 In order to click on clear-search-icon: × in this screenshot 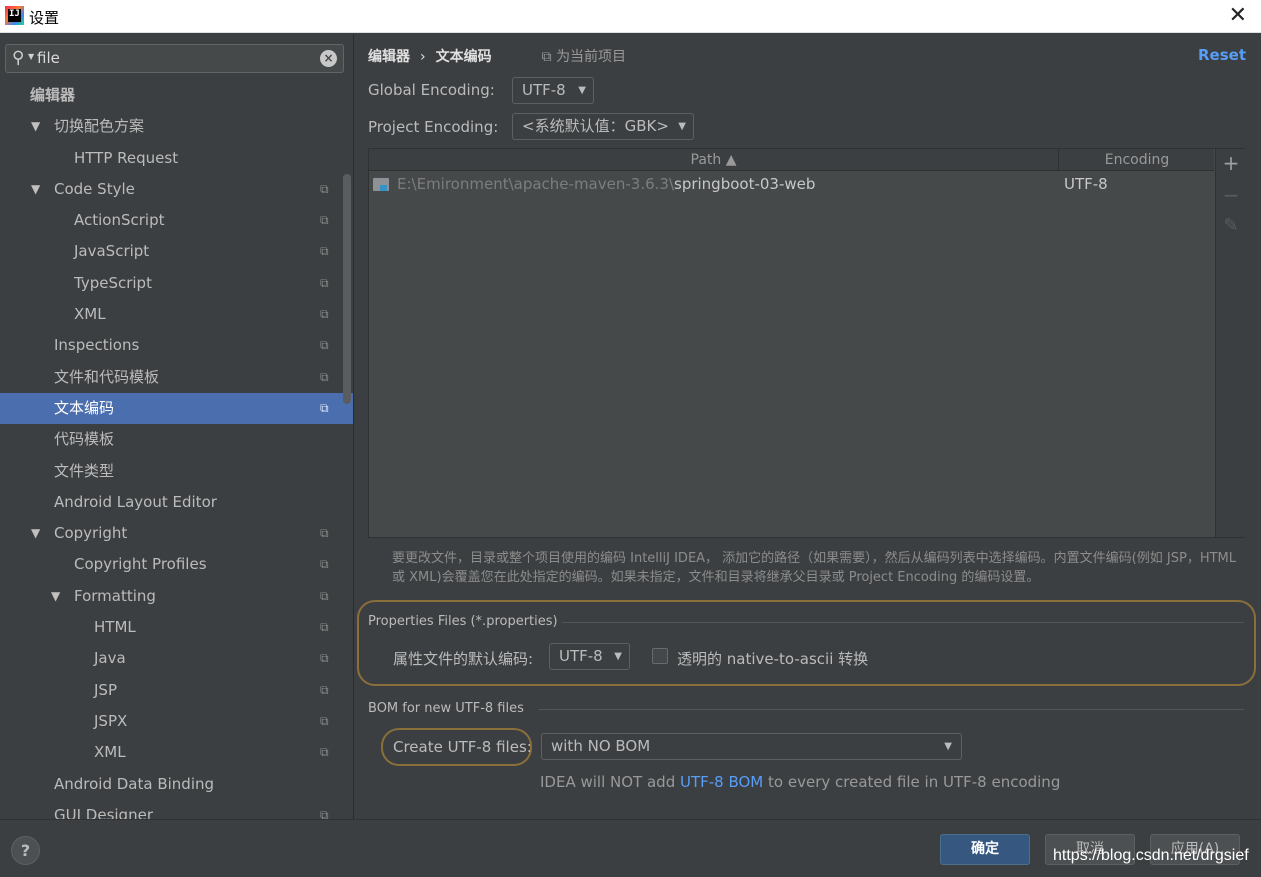, I will do `click(328, 58)`.